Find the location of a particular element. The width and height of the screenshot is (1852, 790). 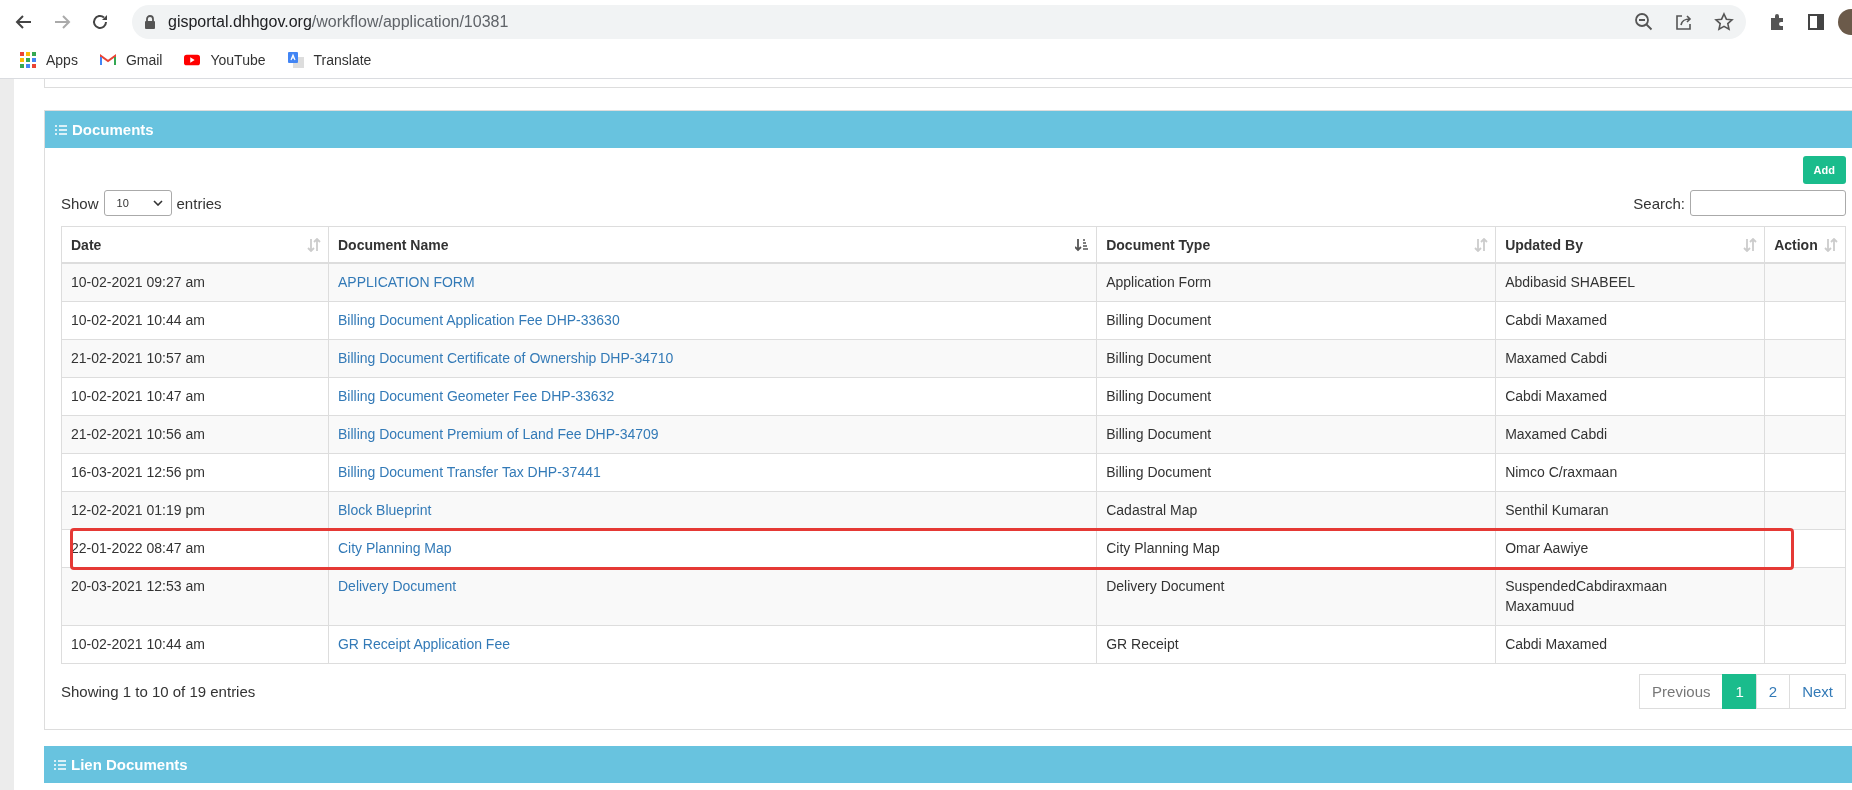

pagination-button: 2 is located at coordinates (1773, 691).